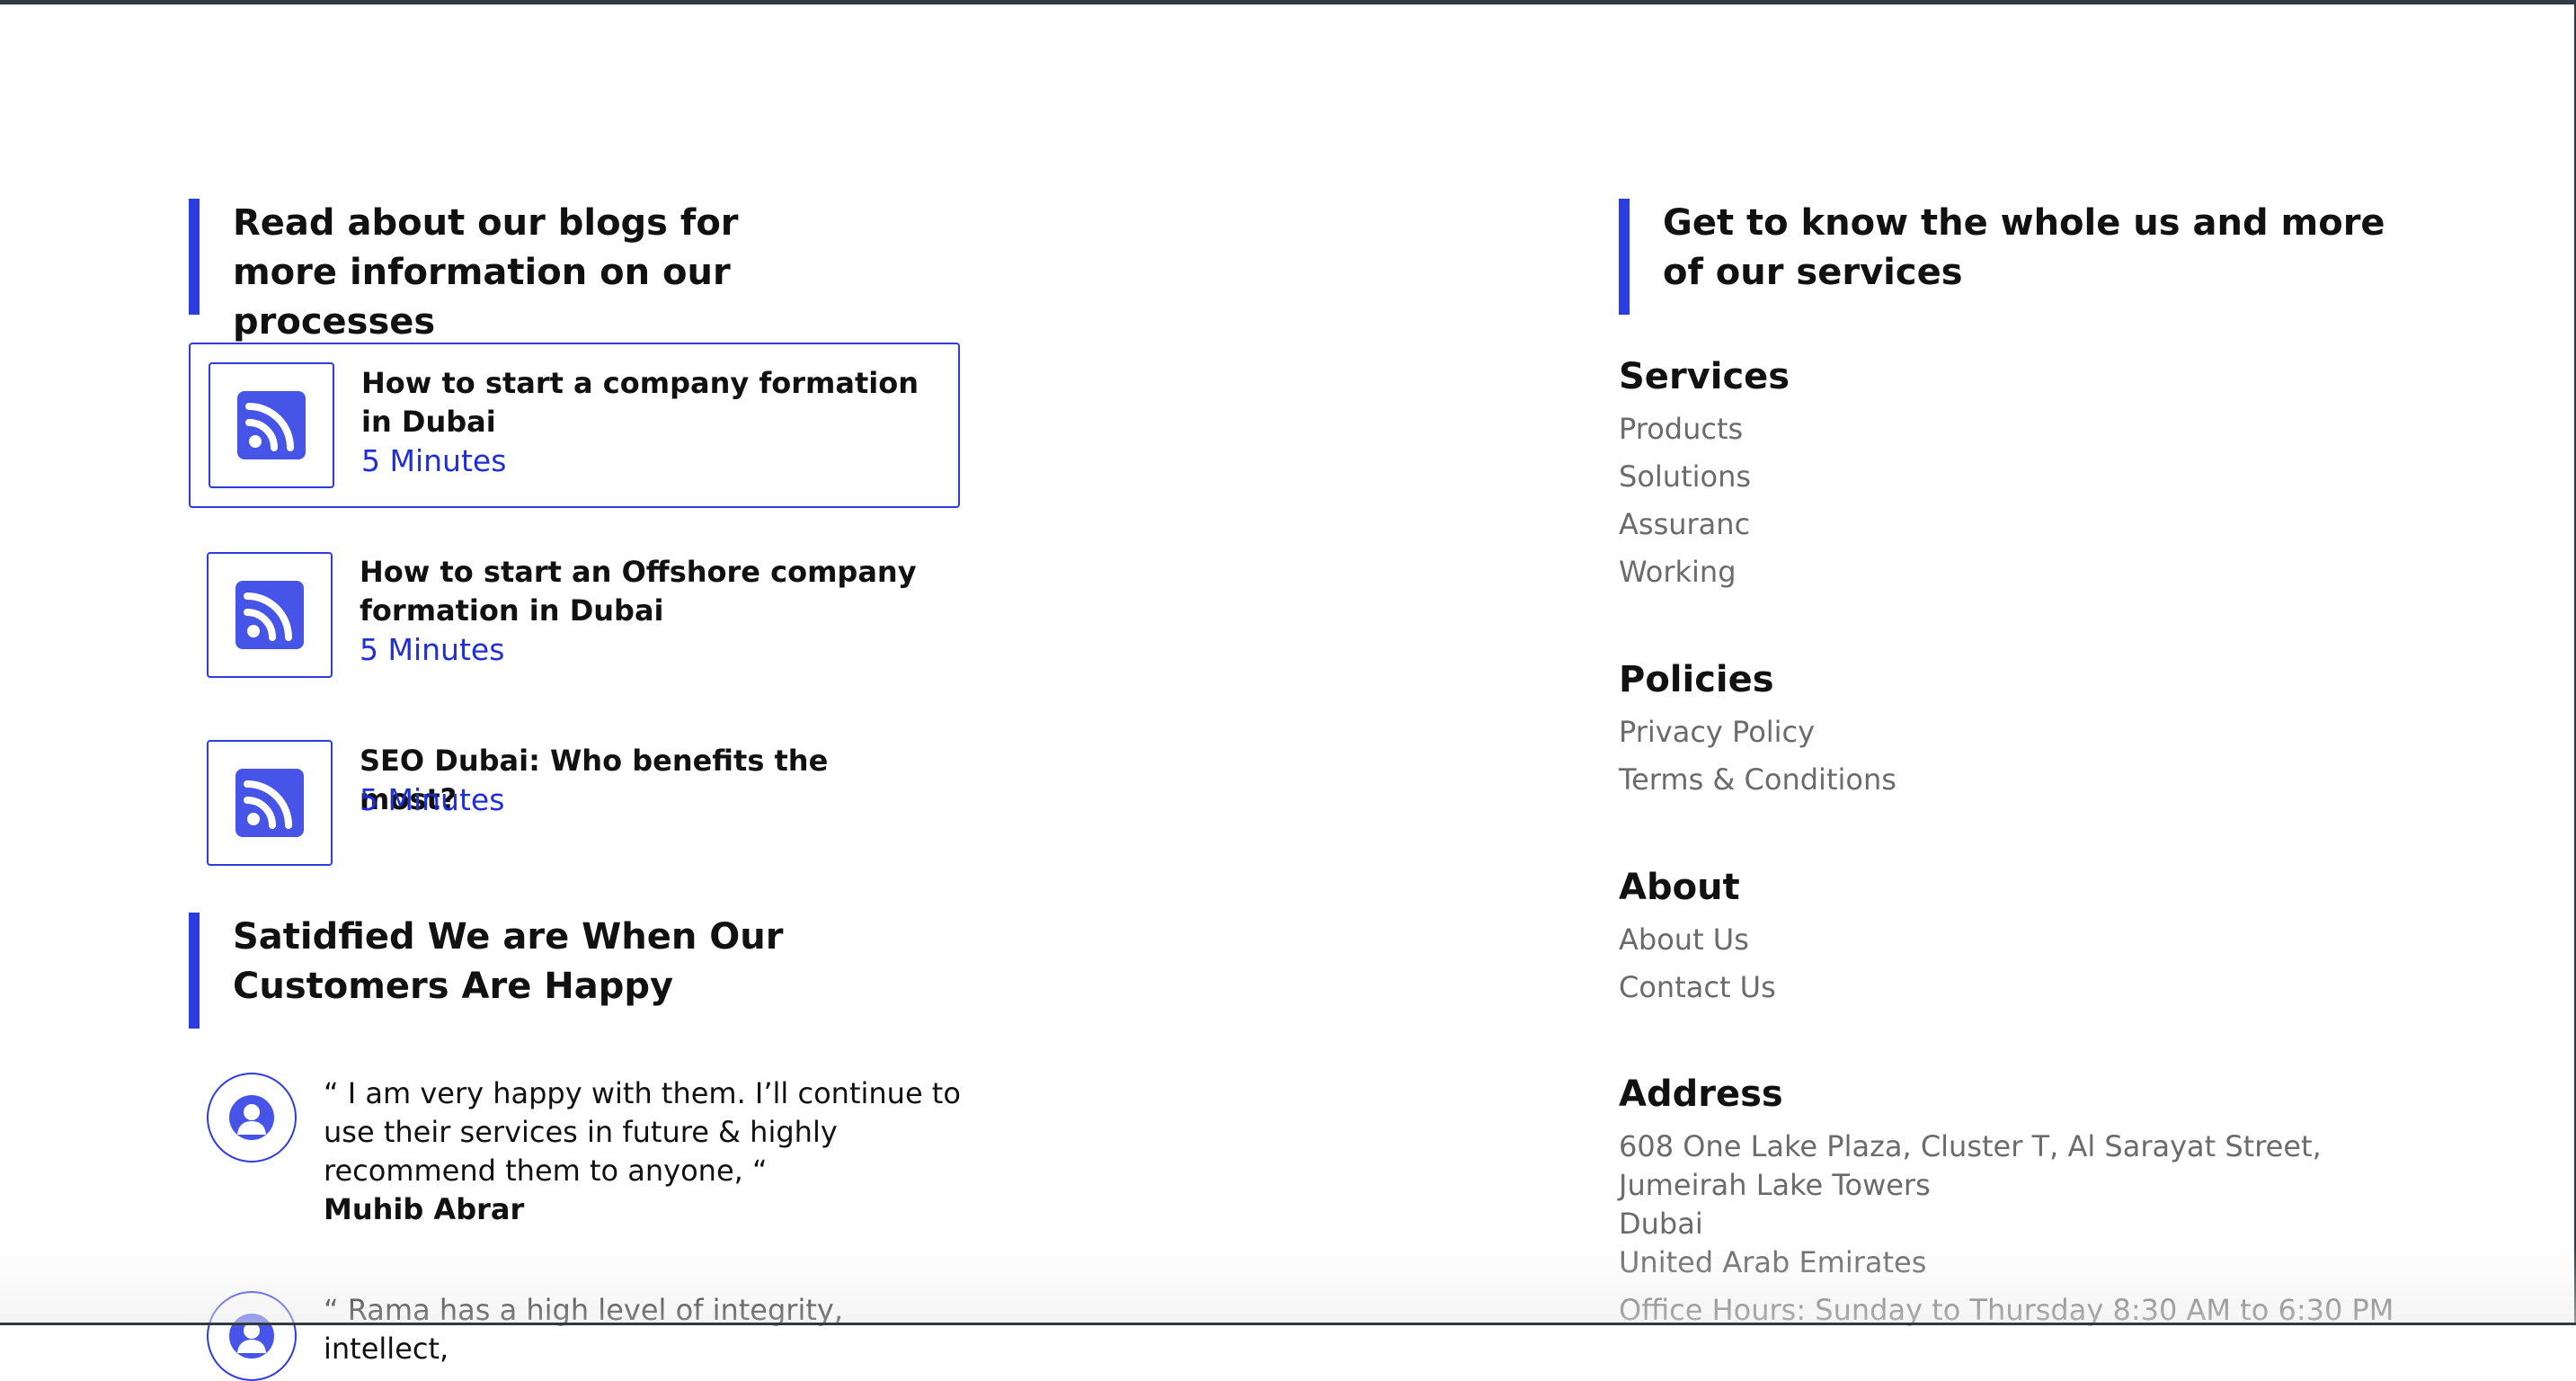 The width and height of the screenshot is (2576, 1381). I want to click on address-country: United Arab Emirates, so click(1773, 1262).